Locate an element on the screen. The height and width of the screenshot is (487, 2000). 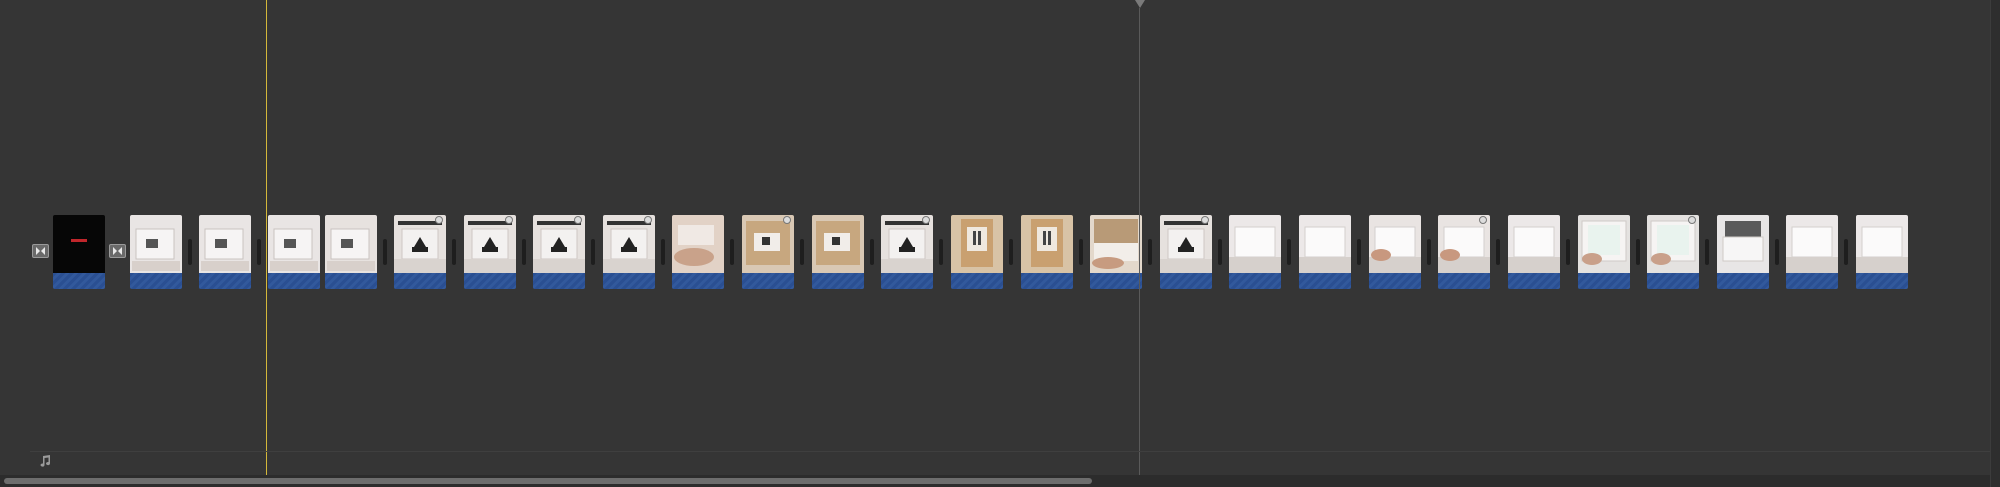
skimmer-line is located at coordinates (266, 237).